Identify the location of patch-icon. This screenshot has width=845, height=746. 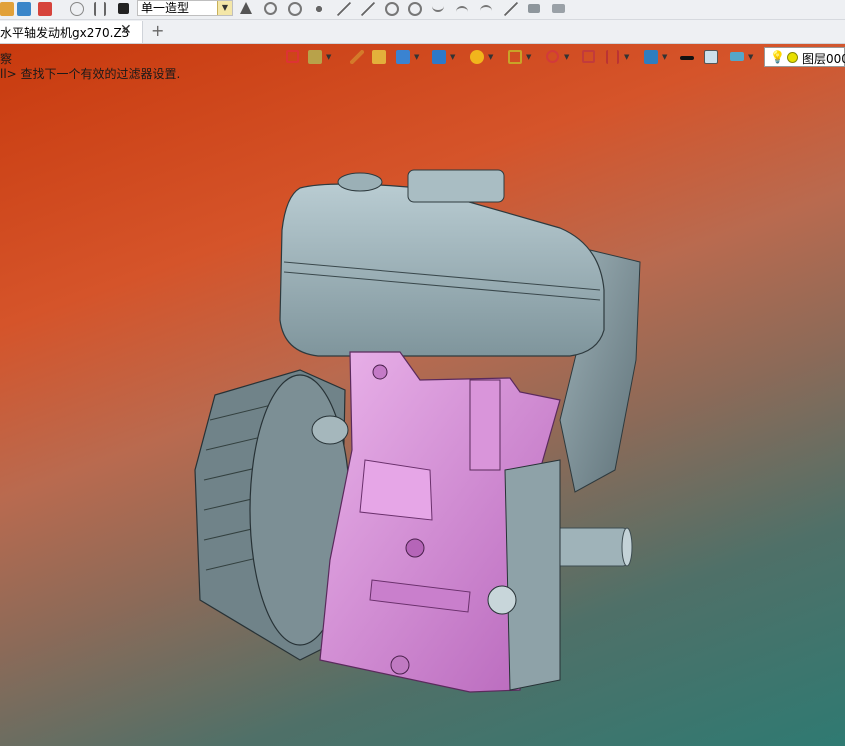
(534, 8).